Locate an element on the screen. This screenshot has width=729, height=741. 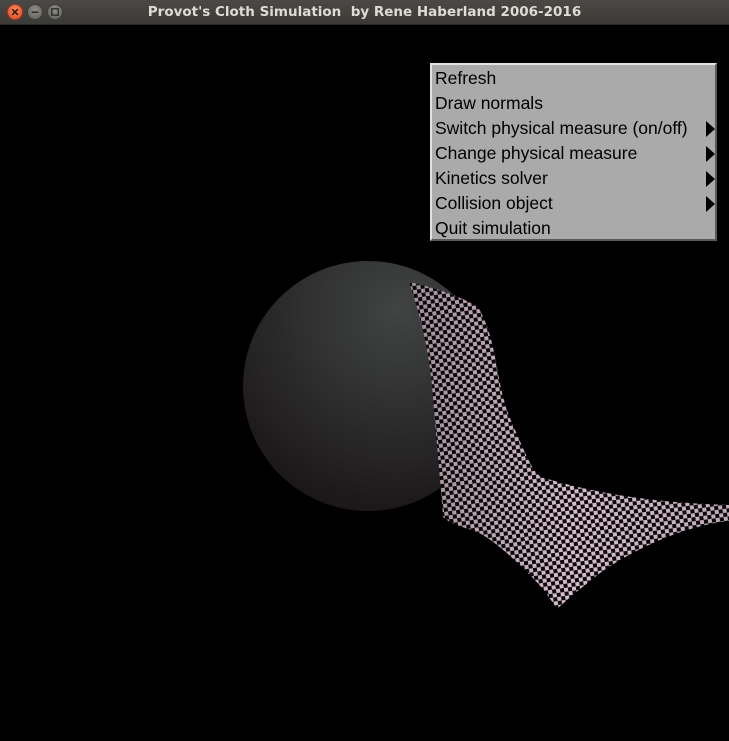
menu-item-label: Refresh is located at coordinates (466, 78).